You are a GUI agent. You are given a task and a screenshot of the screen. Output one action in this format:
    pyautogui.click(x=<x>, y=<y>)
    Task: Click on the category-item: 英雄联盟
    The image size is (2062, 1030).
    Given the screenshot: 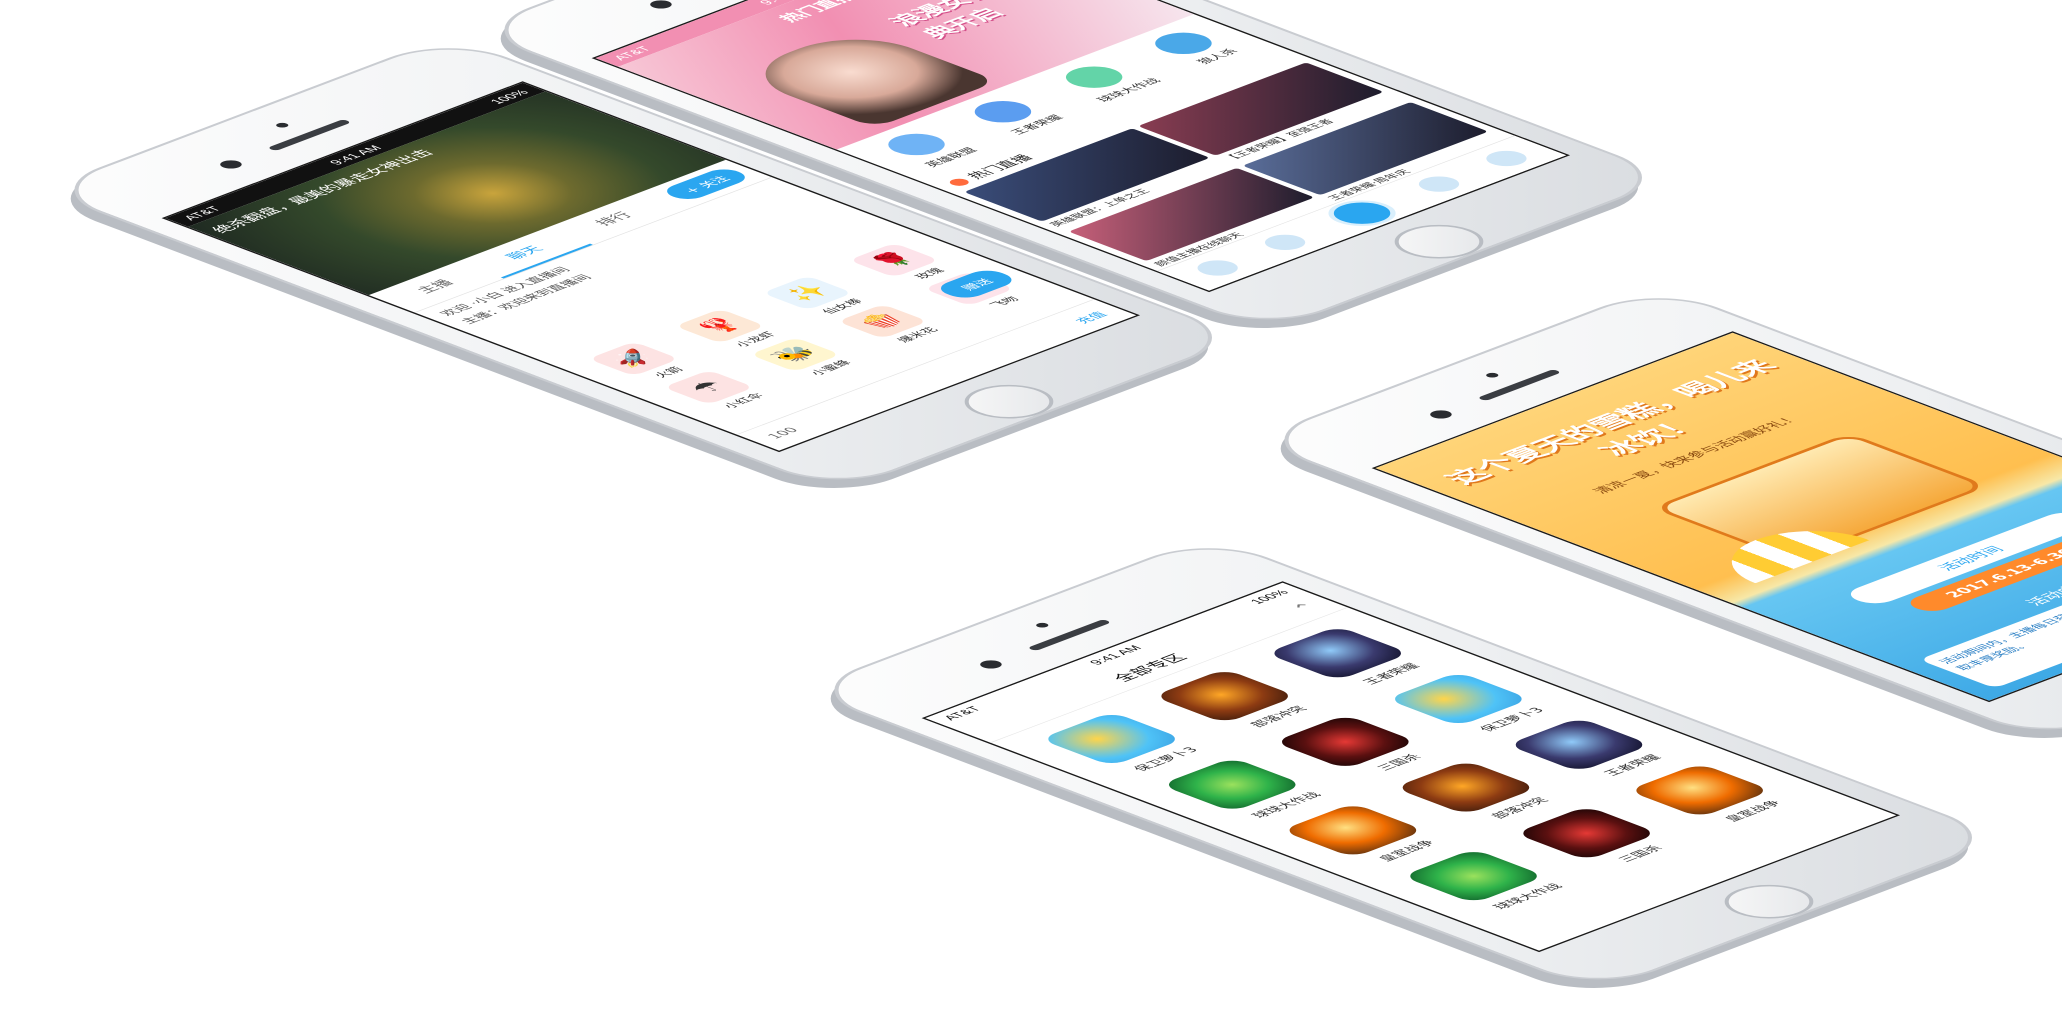 What is the action you would take?
    pyautogui.click(x=927, y=148)
    